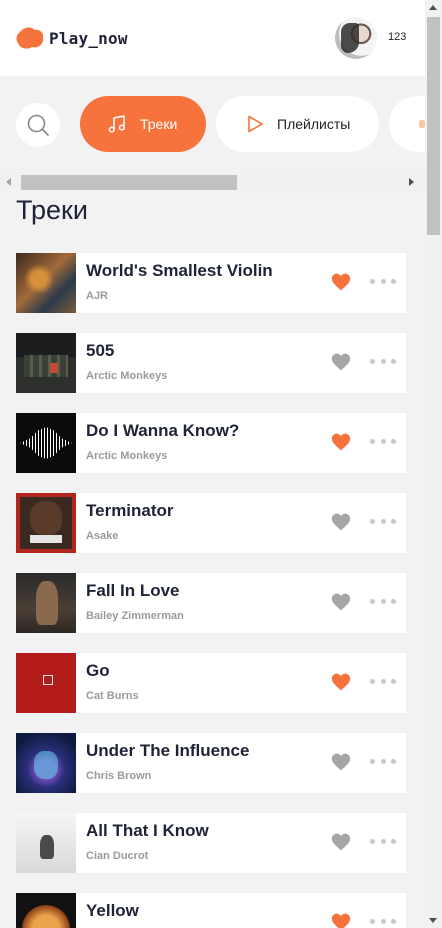  What do you see at coordinates (211, 283) in the screenshot?
I see `track-row: World's Smallest Violin AJR` at bounding box center [211, 283].